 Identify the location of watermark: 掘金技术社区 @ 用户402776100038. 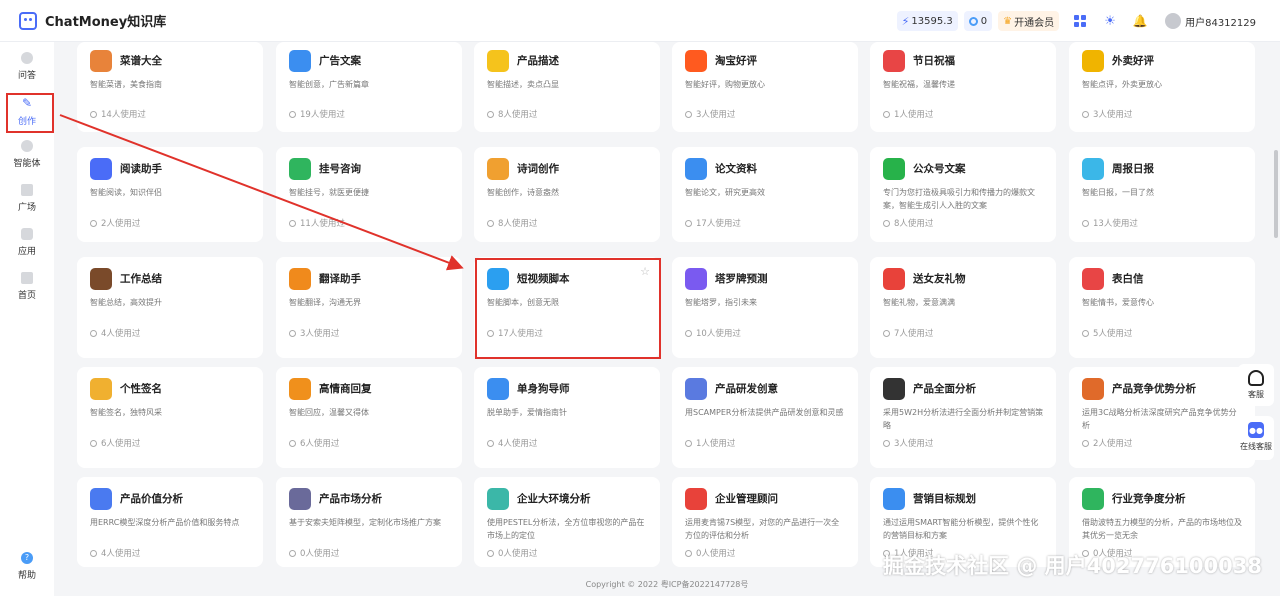
(1072, 566).